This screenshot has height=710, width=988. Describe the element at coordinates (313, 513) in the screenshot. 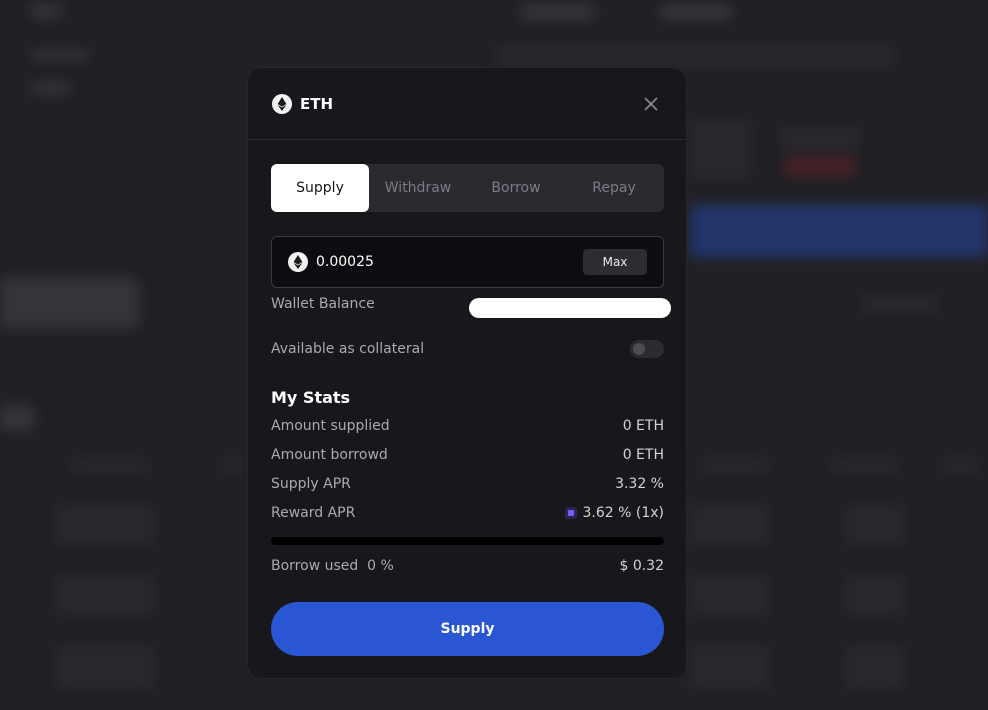

I see `stat-label: Reward APR` at that location.